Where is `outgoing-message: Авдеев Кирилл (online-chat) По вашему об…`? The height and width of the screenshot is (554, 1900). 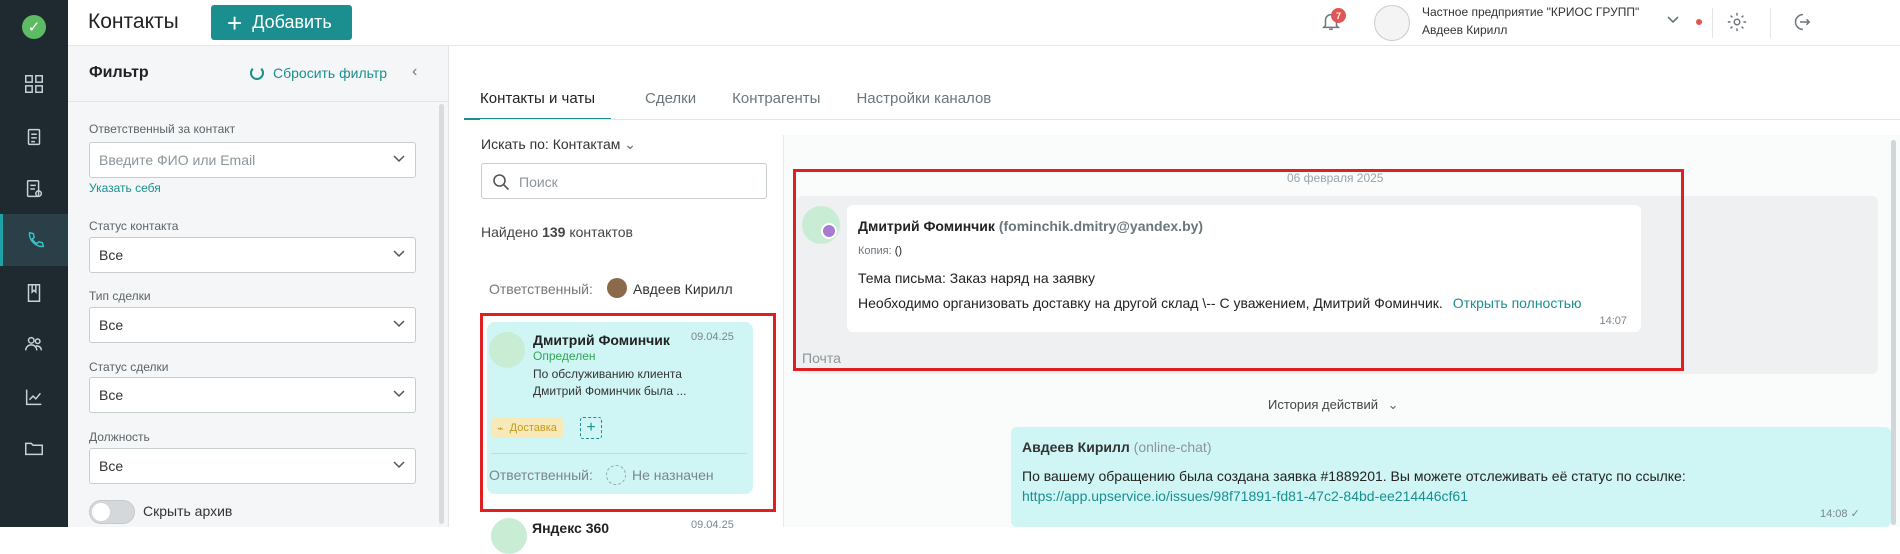 outgoing-message: Авдеев Кирилл (online-chat) По вашему об… is located at coordinates (1451, 477).